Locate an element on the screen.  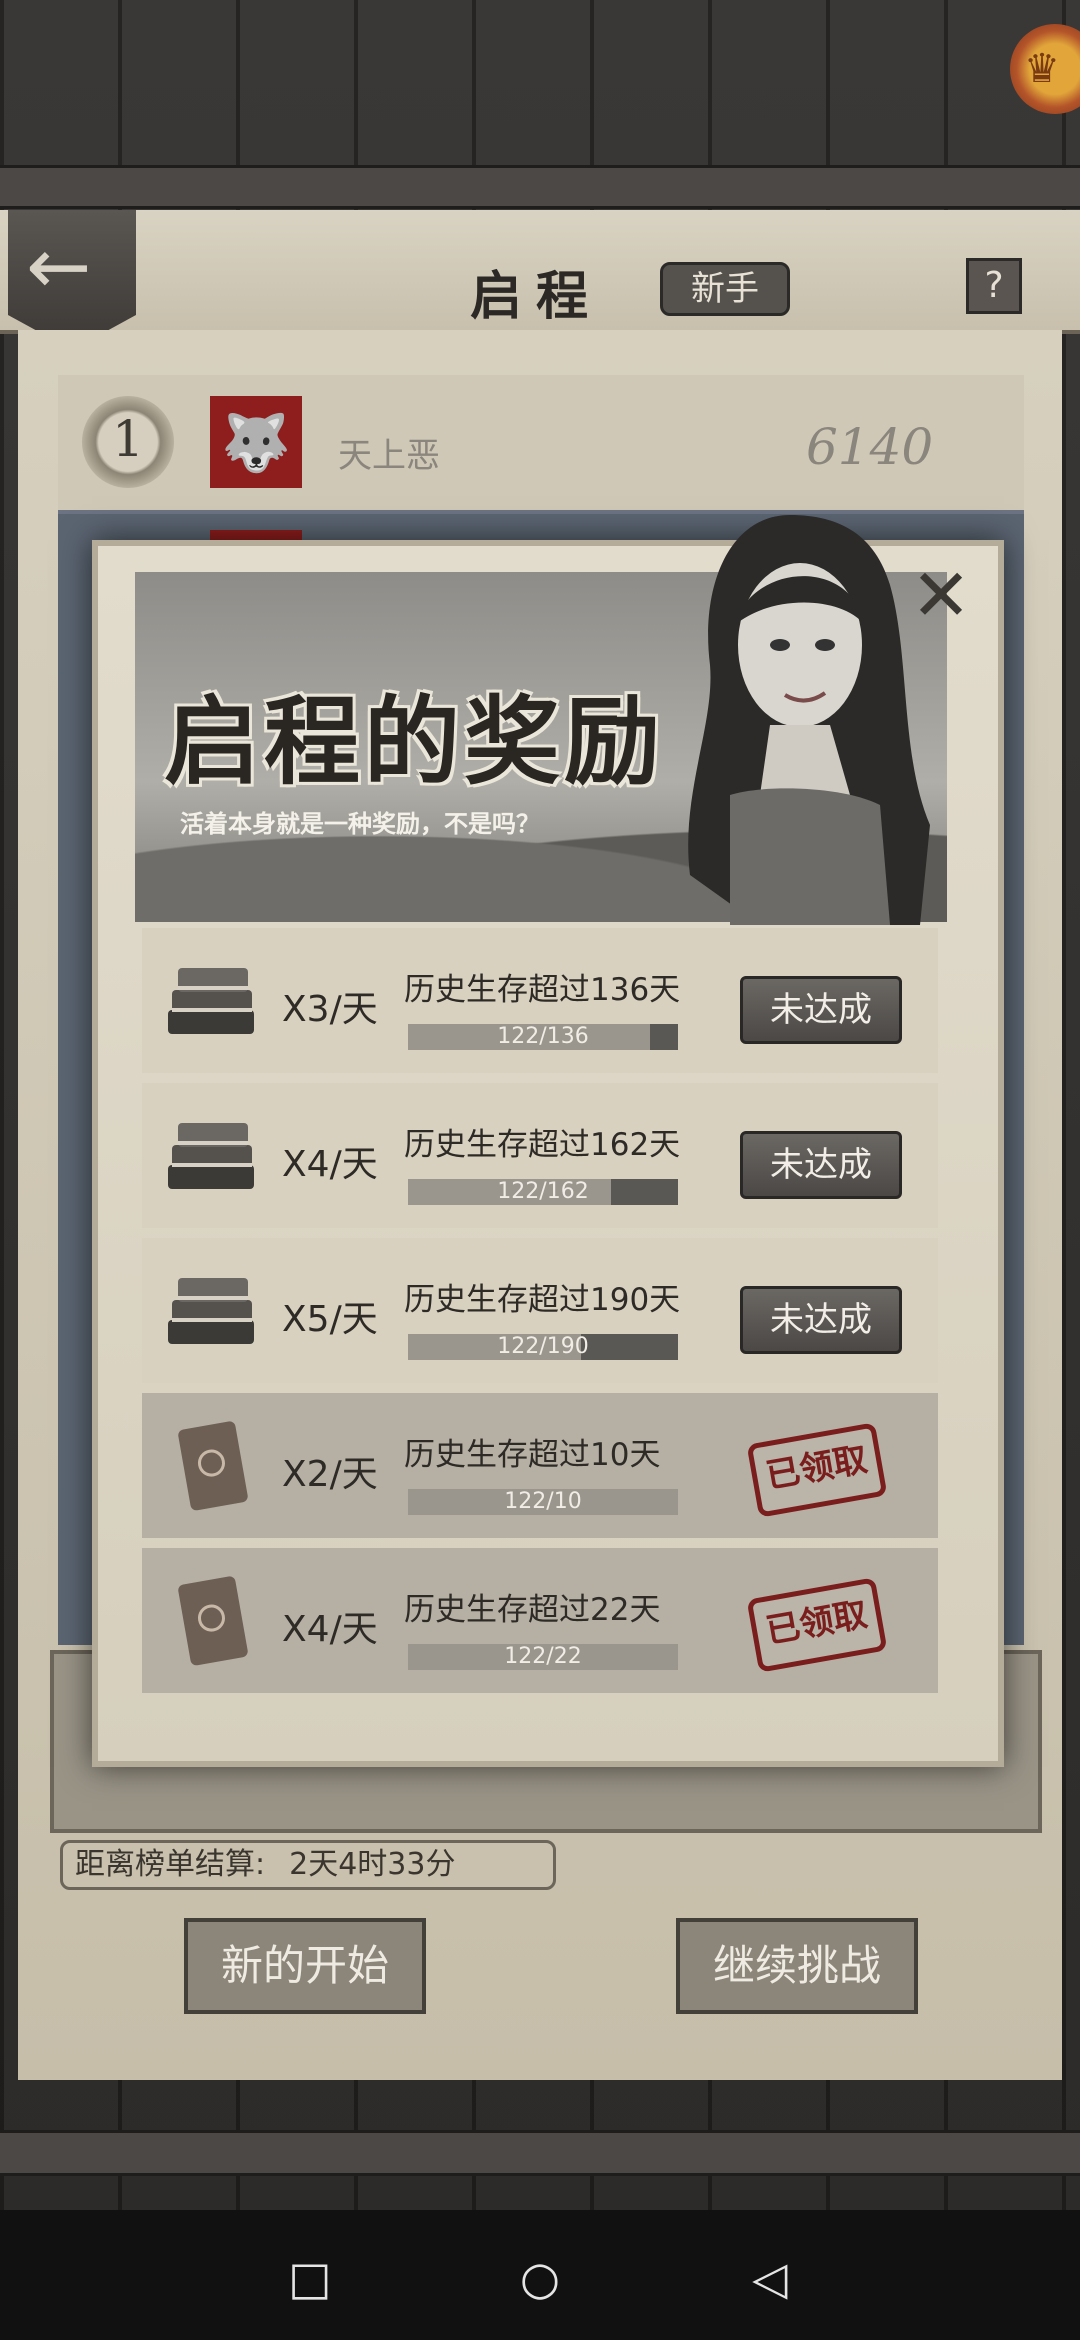
back-nav-icon: ◁ is located at coordinates (770, 2278).